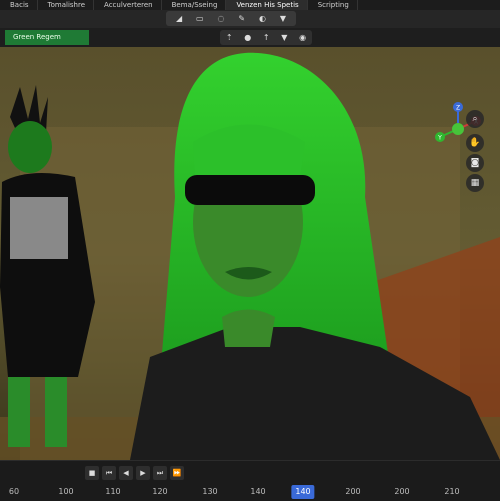  What do you see at coordinates (109, 473) in the screenshot?
I see `prev-keyframe-button: ⏮` at bounding box center [109, 473].